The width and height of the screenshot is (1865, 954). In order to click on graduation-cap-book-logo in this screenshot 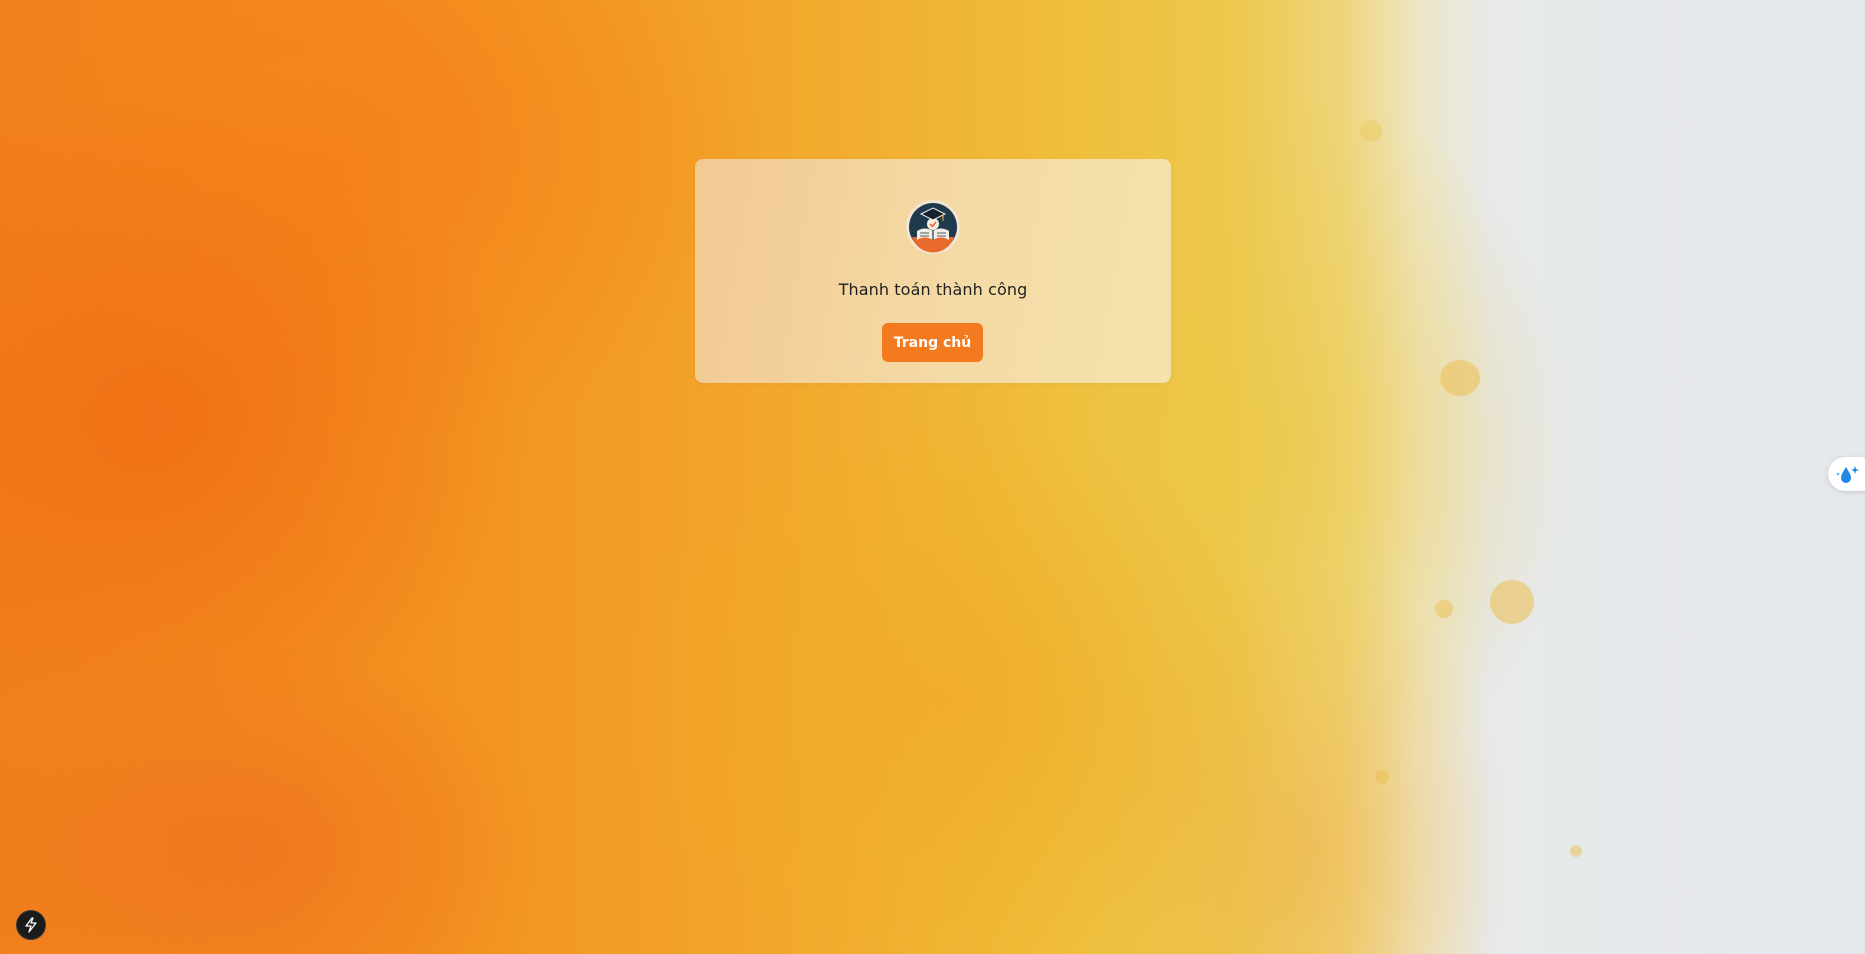, I will do `click(933, 227)`.